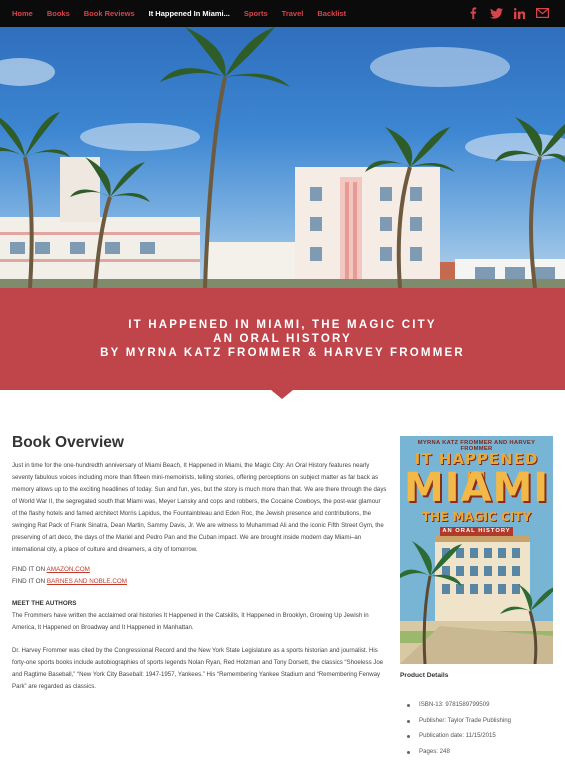 The width and height of the screenshot is (565, 767). Describe the element at coordinates (87, 581) in the screenshot. I see `barnes-and-noble-link: BARNES AND NOBLE.COM` at that location.